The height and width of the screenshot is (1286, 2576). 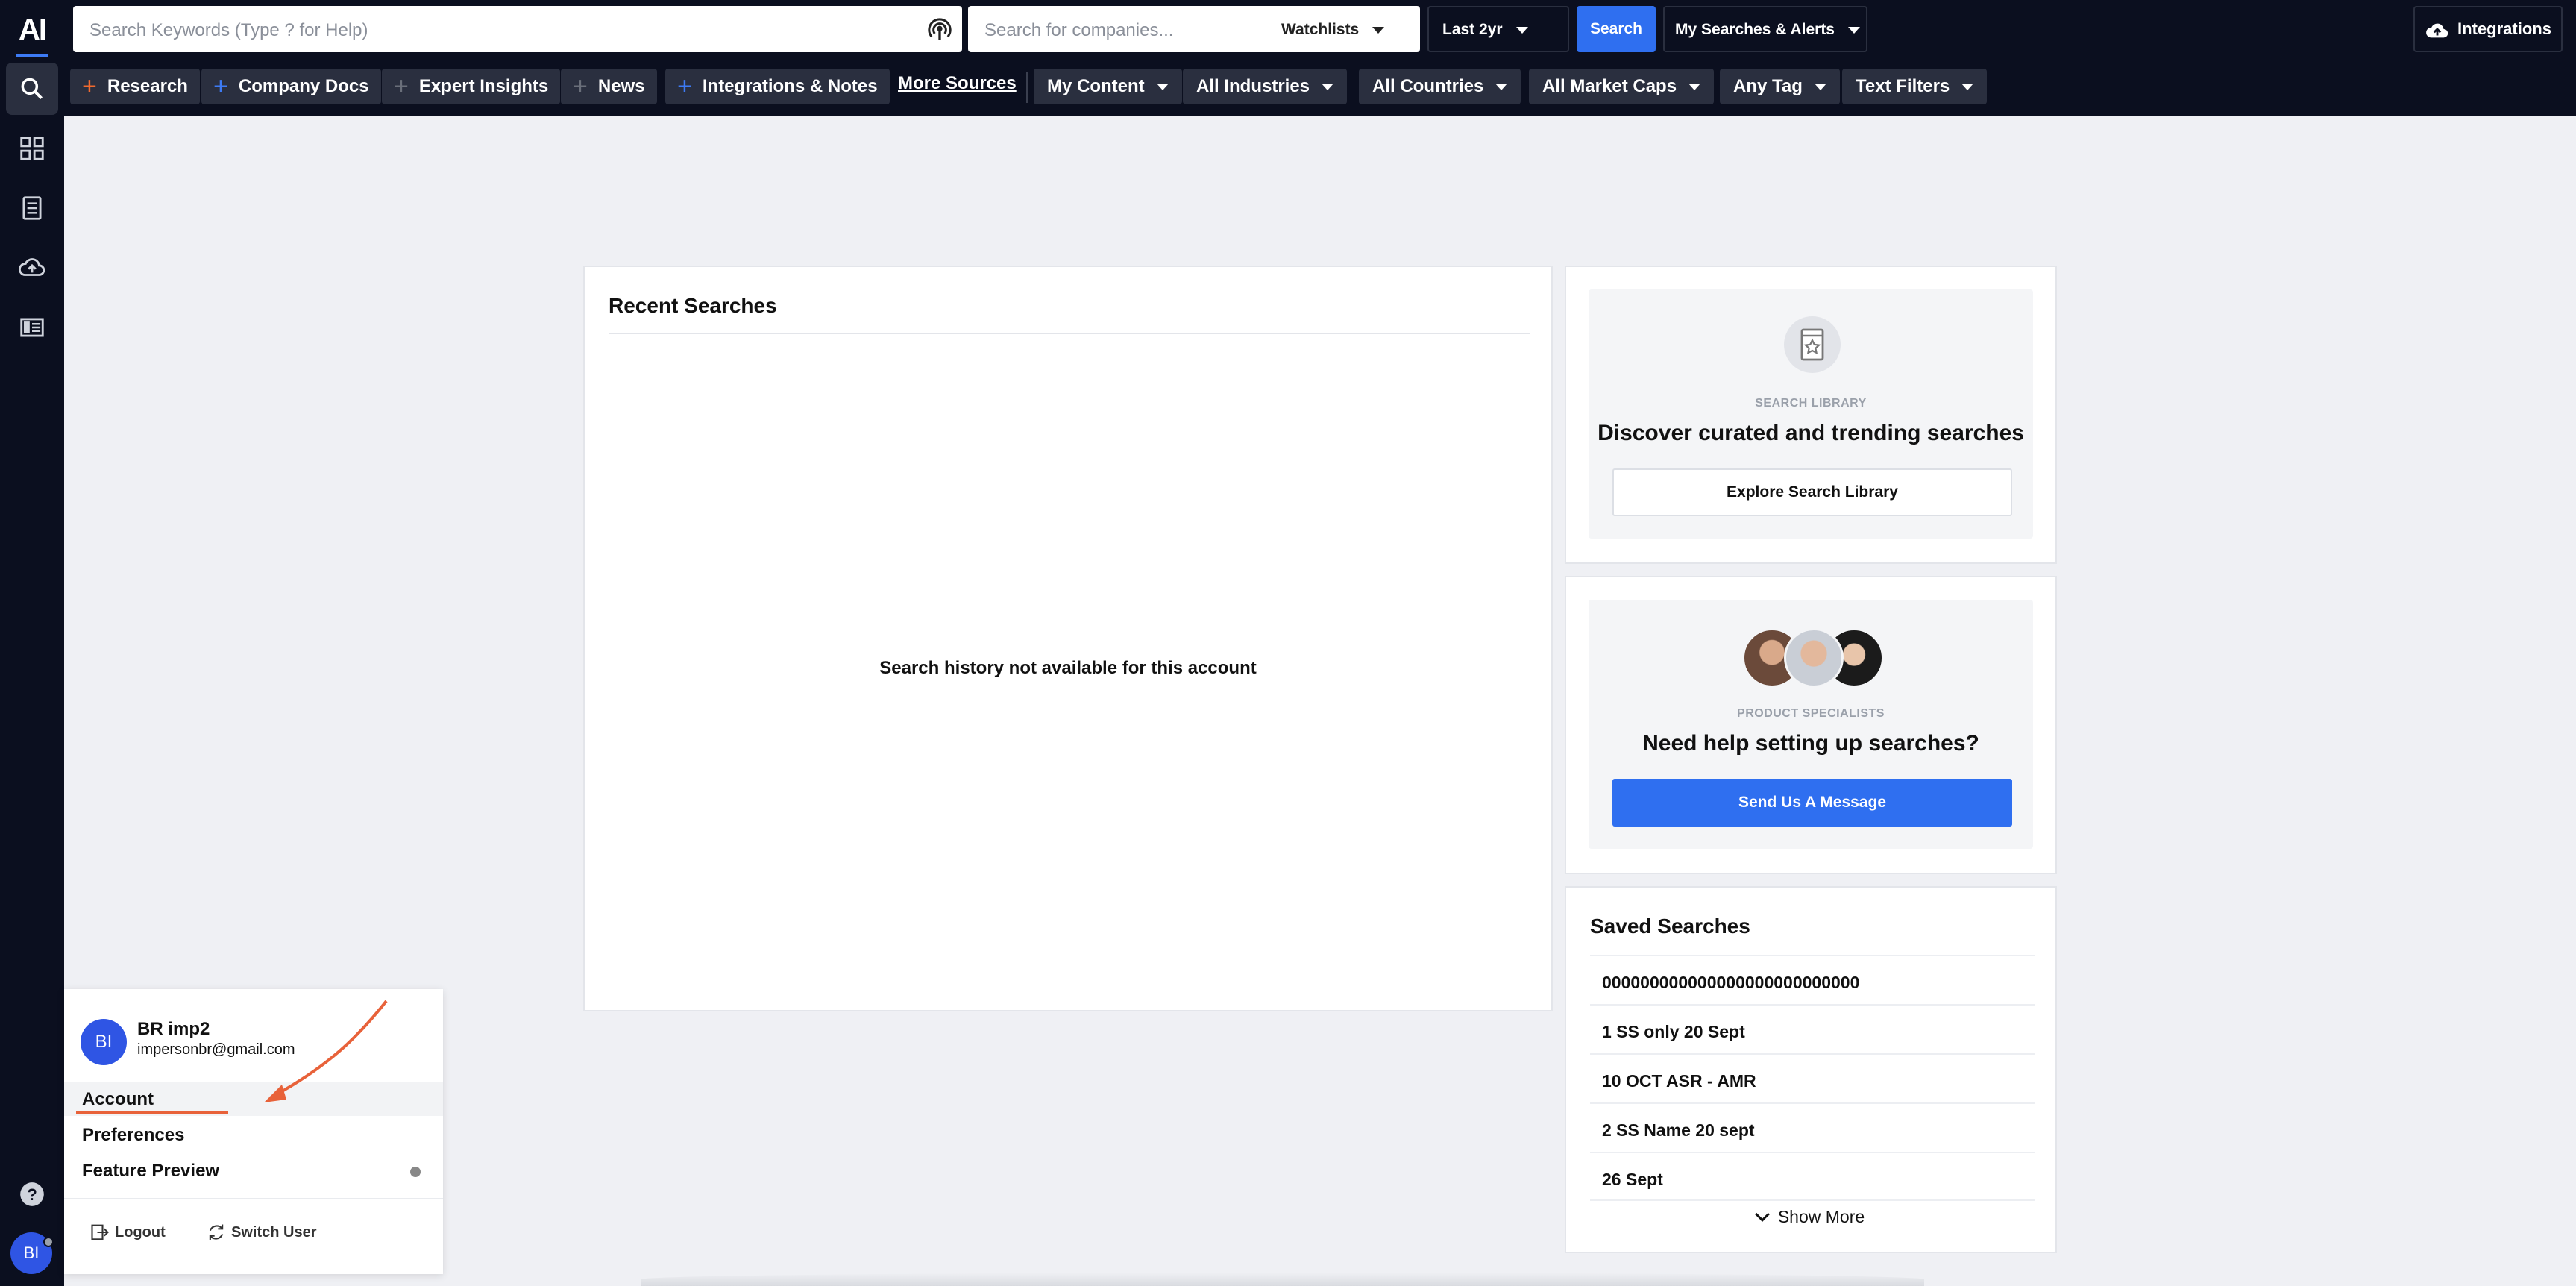 What do you see at coordinates (100, 1232) in the screenshot?
I see `logout-icon` at bounding box center [100, 1232].